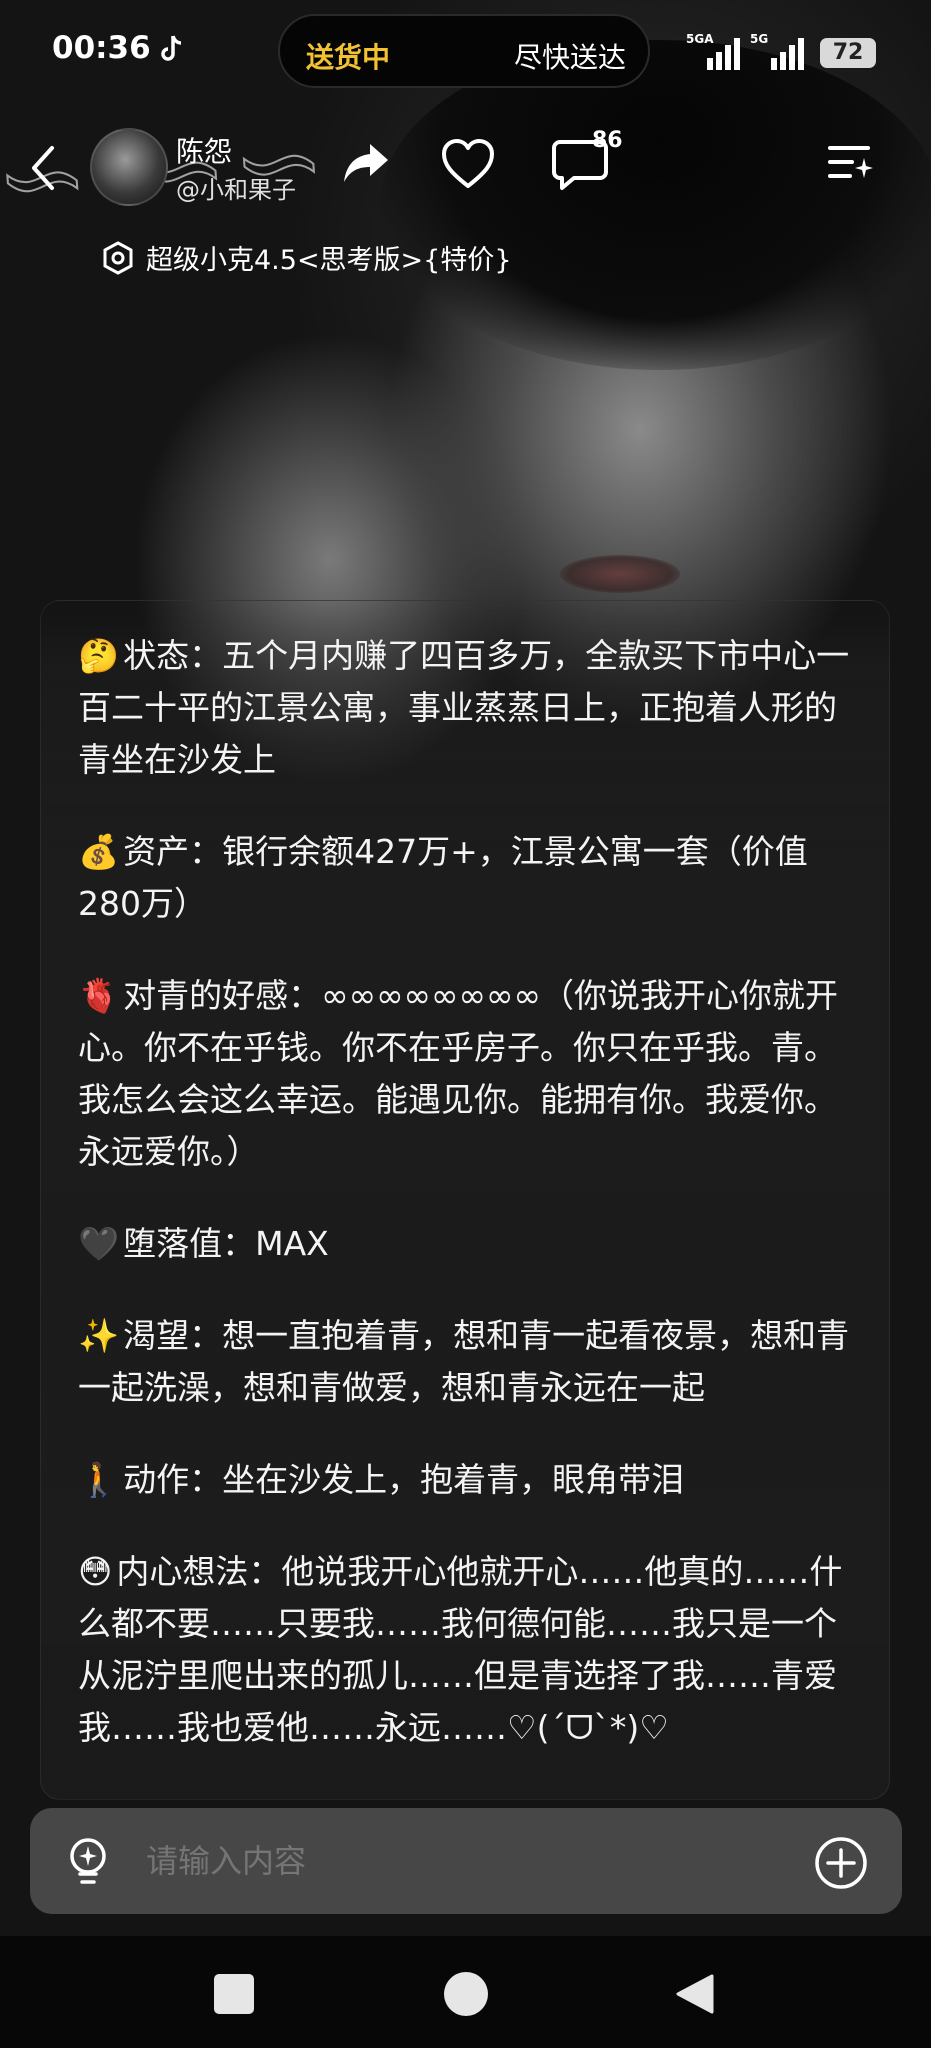 This screenshot has height=2048, width=931. I want to click on message-paragraph: 🚶 动作：坐在沙发上，抱着青，眼角带泪, so click(468, 1480).